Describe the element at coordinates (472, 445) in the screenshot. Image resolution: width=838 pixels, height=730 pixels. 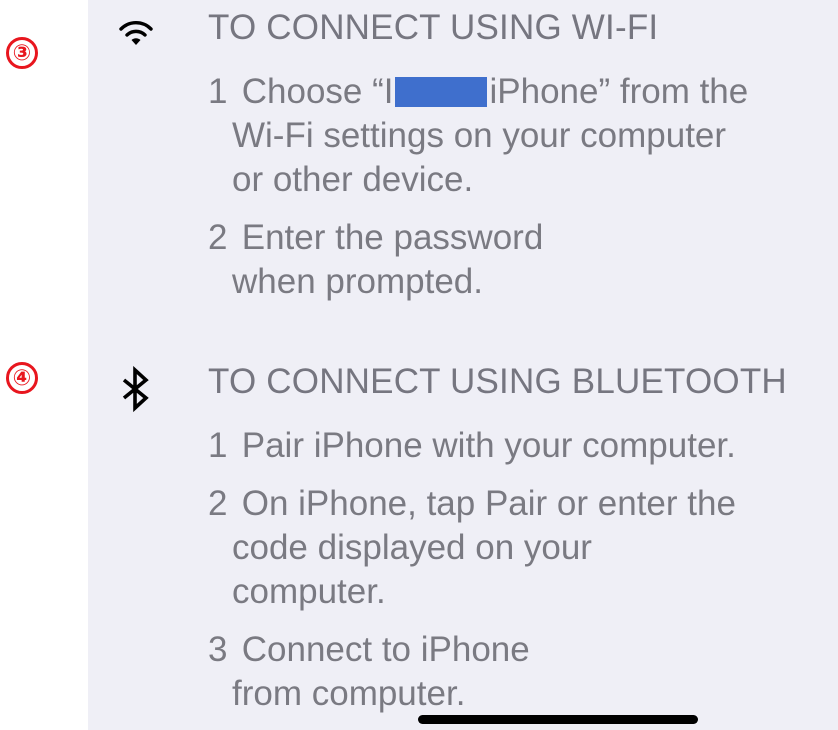
I see `bluetooth-step-1: 1 Pair iPhone with your computer.` at that location.